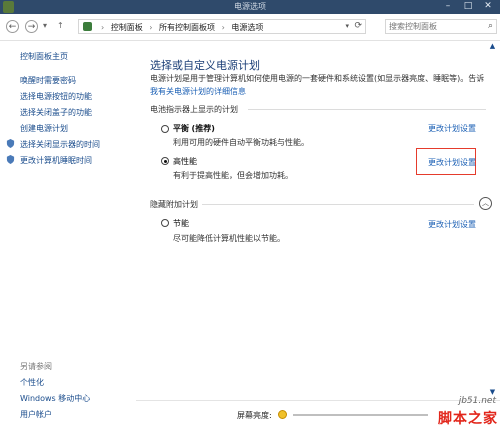  What do you see at coordinates (452, 128) in the screenshot?
I see `change-plan-settings-balanced: 更改计划设置` at bounding box center [452, 128].